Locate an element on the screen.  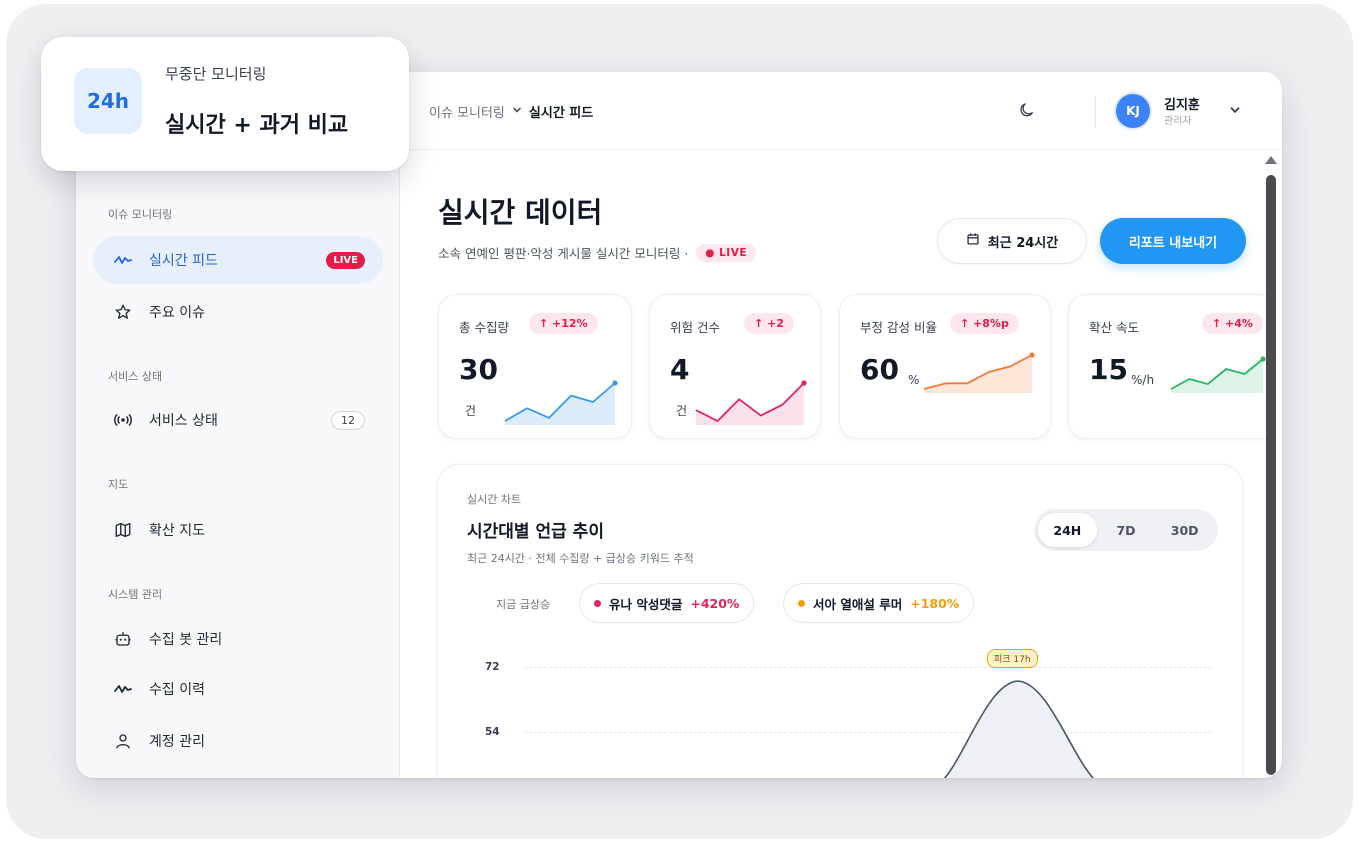
count-badge: 12 is located at coordinates (348, 420).